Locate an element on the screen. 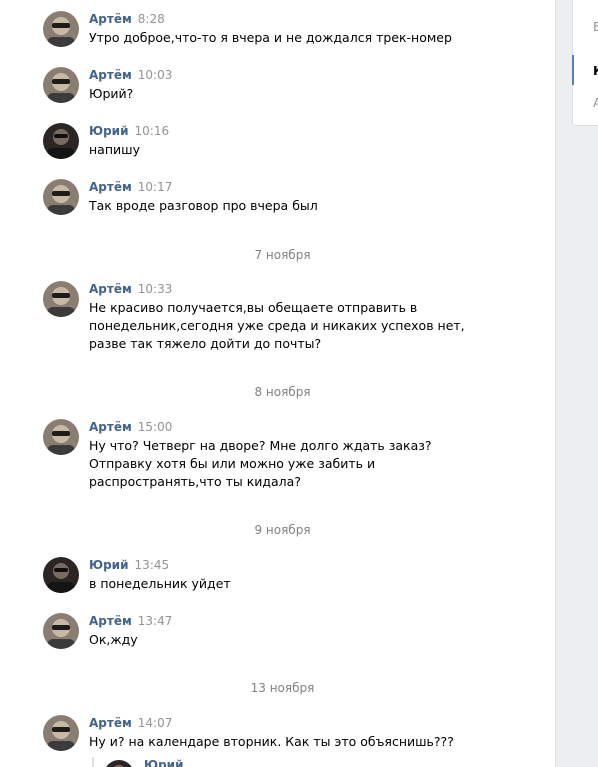 Image resolution: width=598 pixels, height=767 pixels. message-meta: Юрий 13:45 is located at coordinates (129, 565).